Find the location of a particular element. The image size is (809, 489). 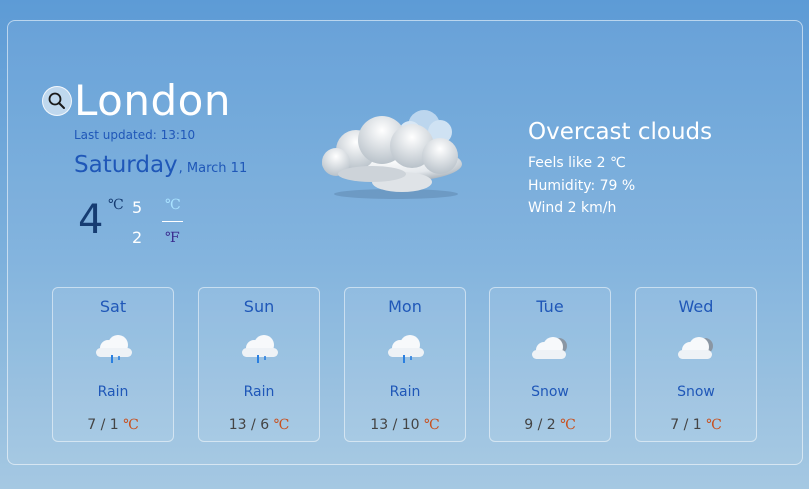

humidity: Humidity: 79 % is located at coordinates (582, 186).